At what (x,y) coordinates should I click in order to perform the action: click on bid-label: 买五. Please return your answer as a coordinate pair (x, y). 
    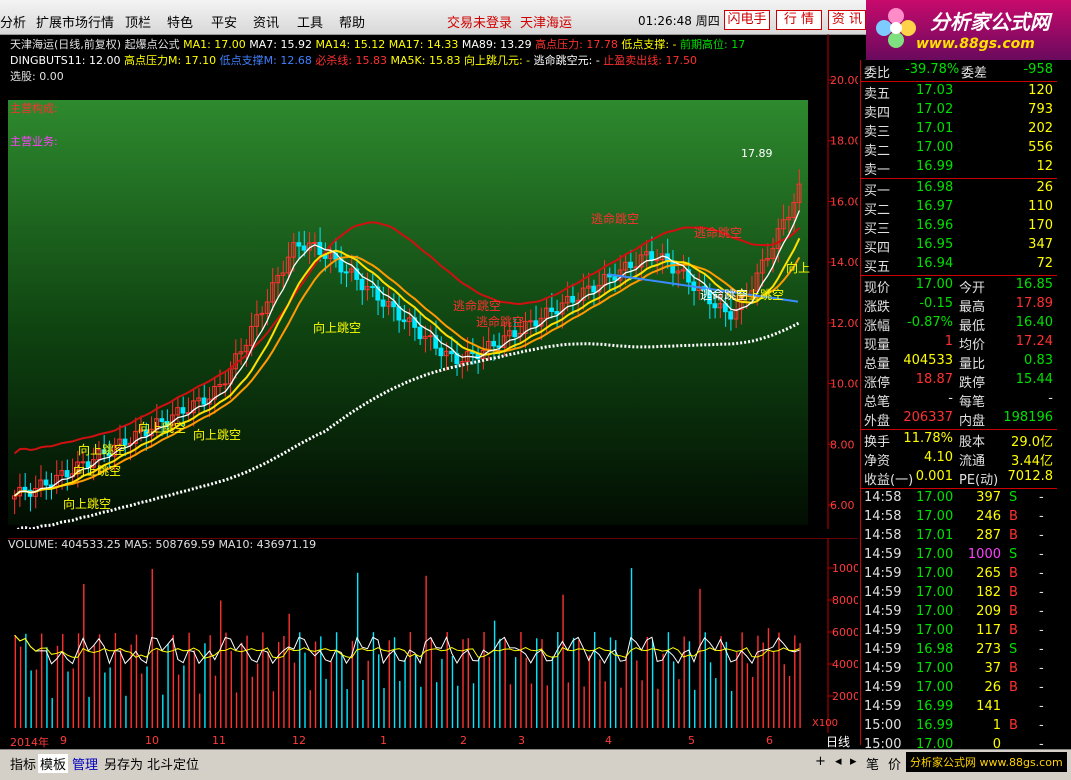
    Looking at the image, I should click on (877, 267).